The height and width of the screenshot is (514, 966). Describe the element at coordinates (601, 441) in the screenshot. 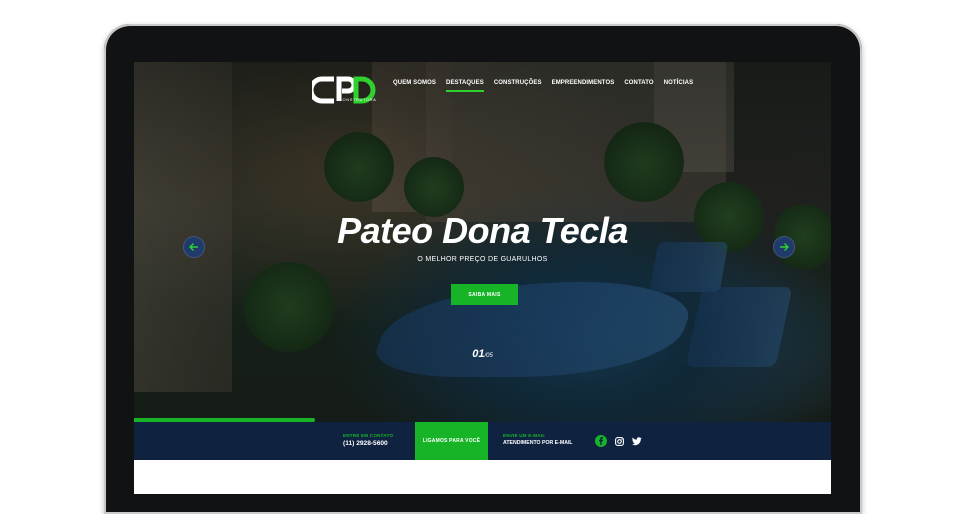

I see `facebook-icon` at that location.